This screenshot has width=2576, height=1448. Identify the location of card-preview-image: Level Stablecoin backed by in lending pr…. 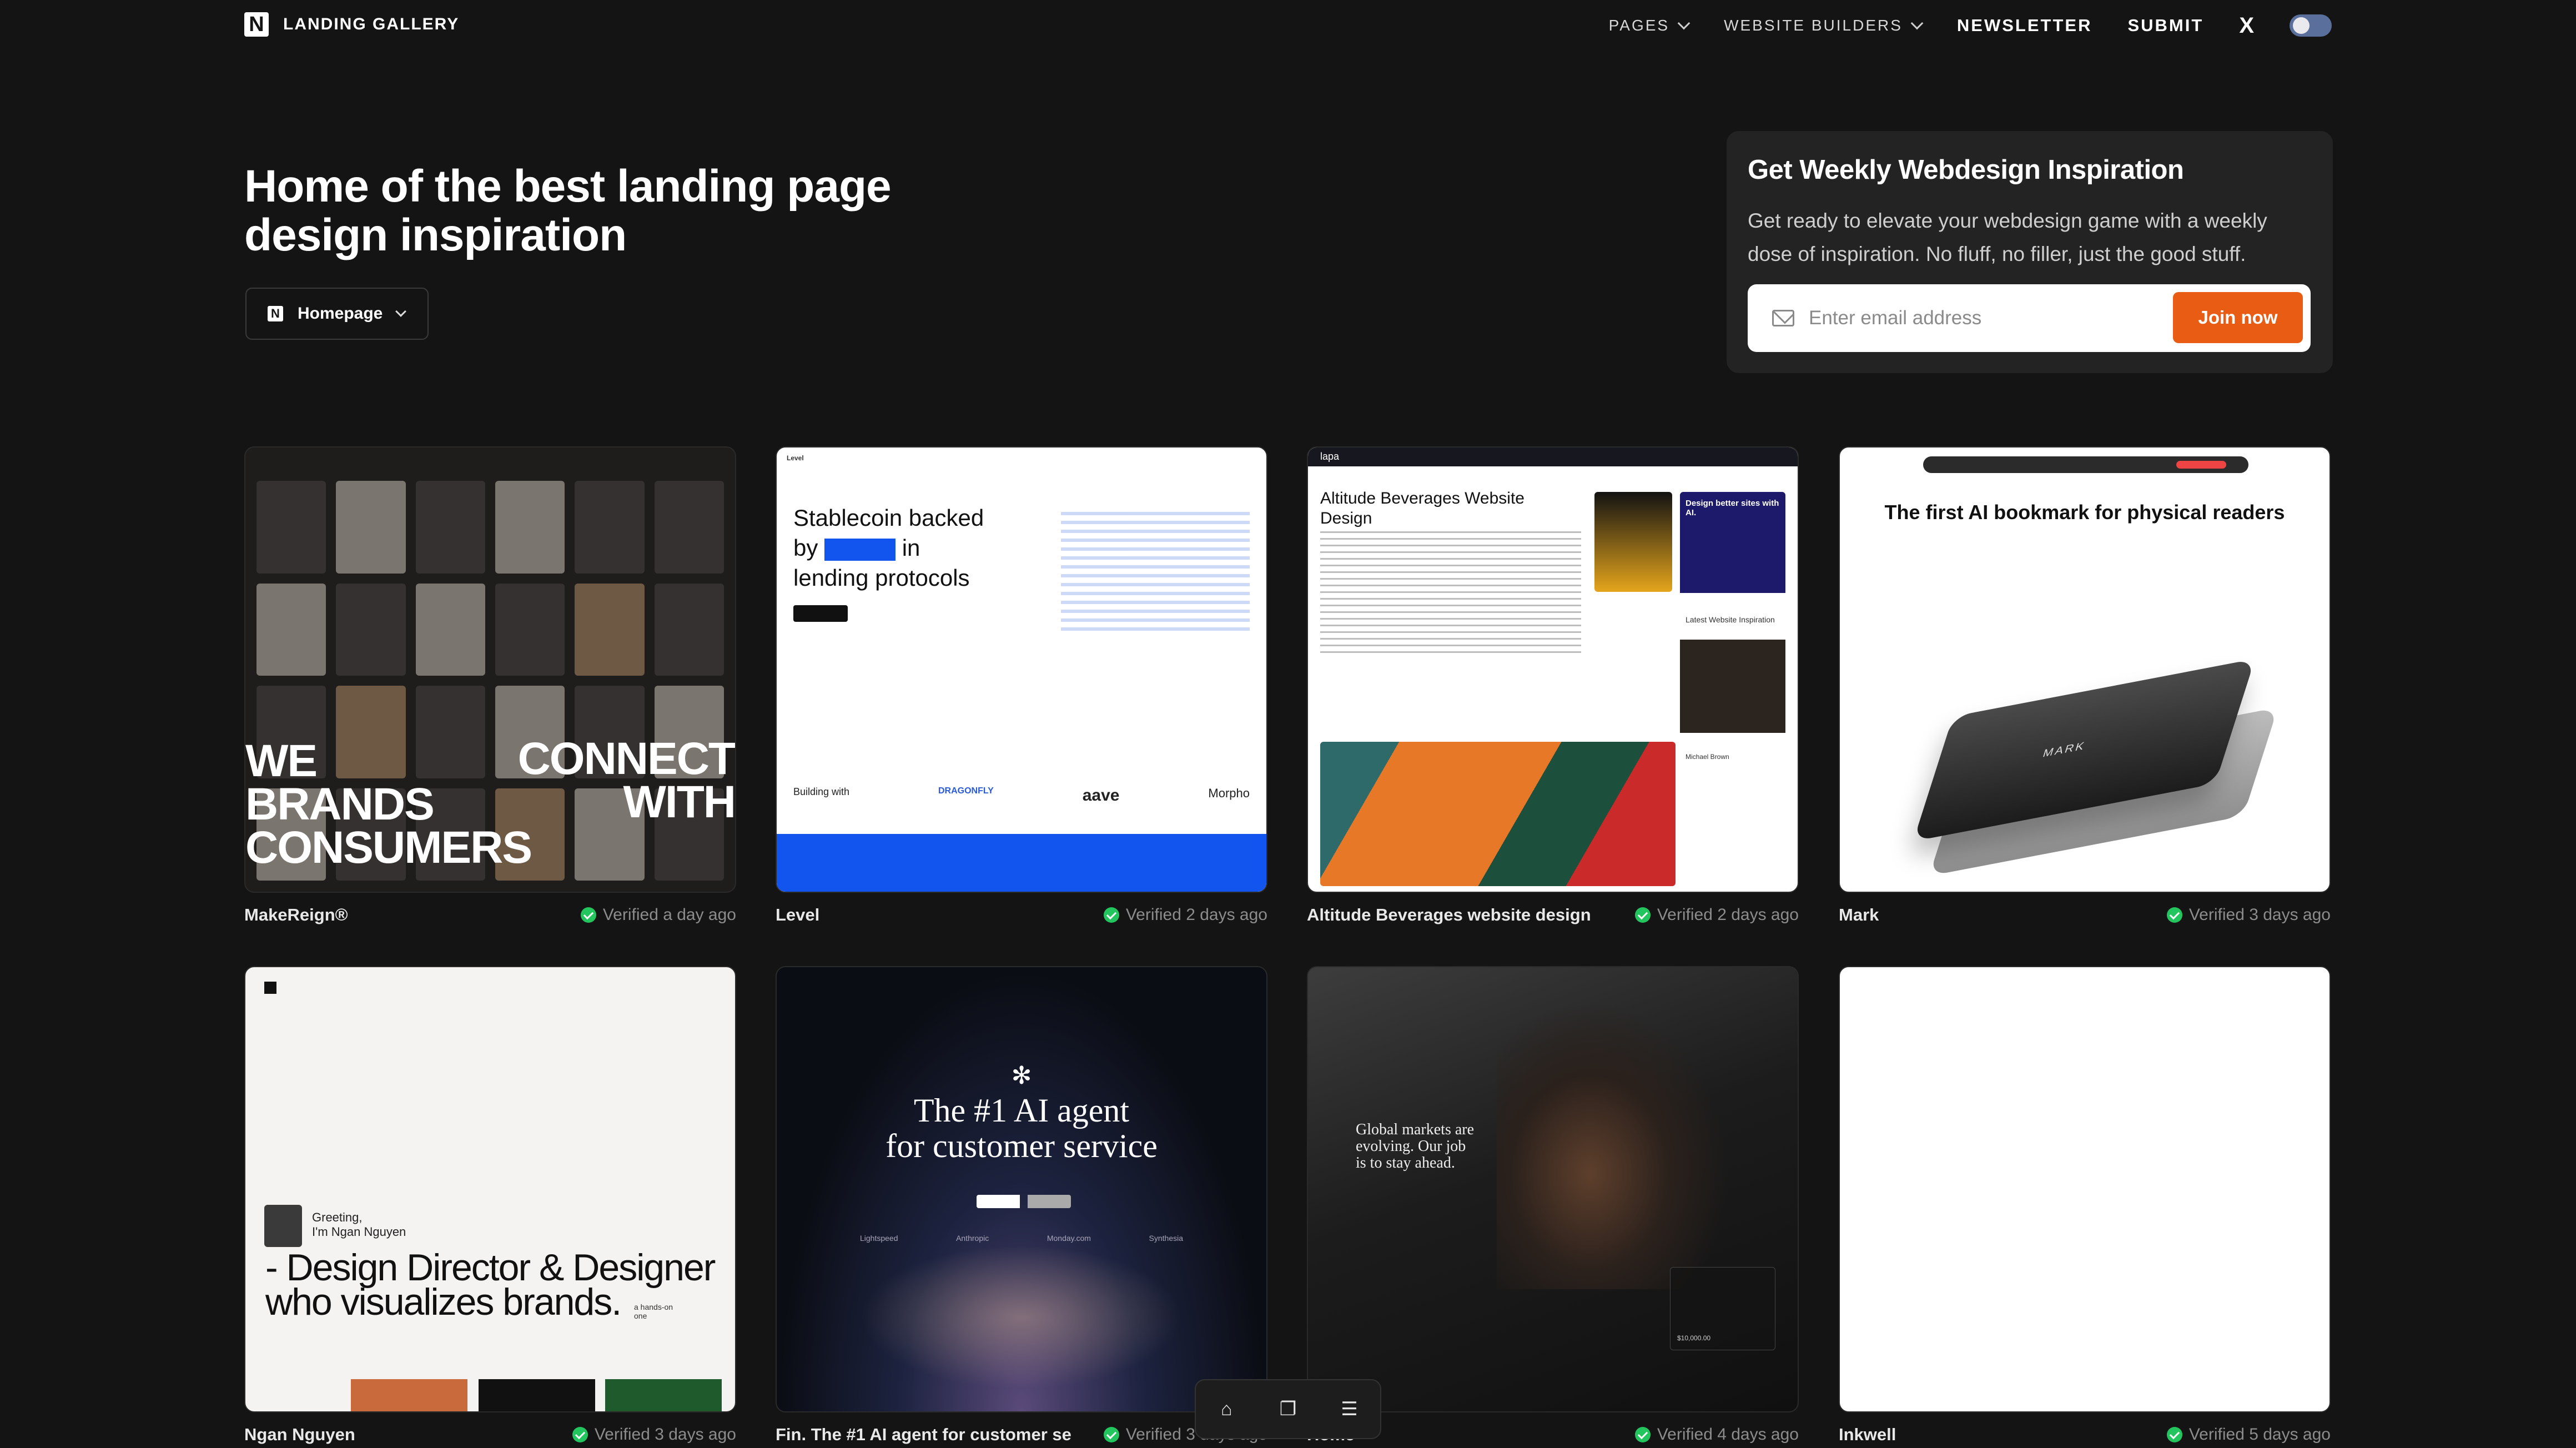
(1021, 669).